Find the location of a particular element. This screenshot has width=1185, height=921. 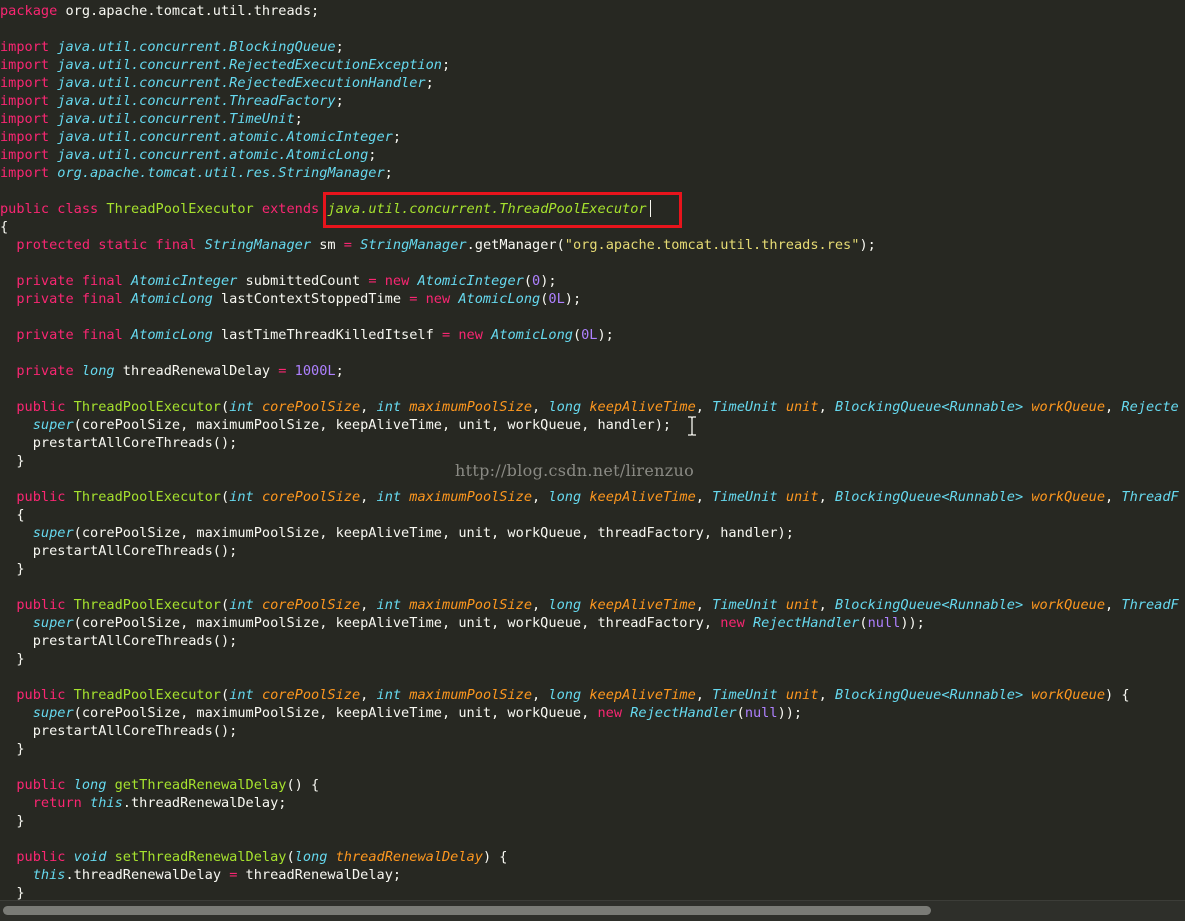

code-token-default: submittedCount is located at coordinates (303, 281).